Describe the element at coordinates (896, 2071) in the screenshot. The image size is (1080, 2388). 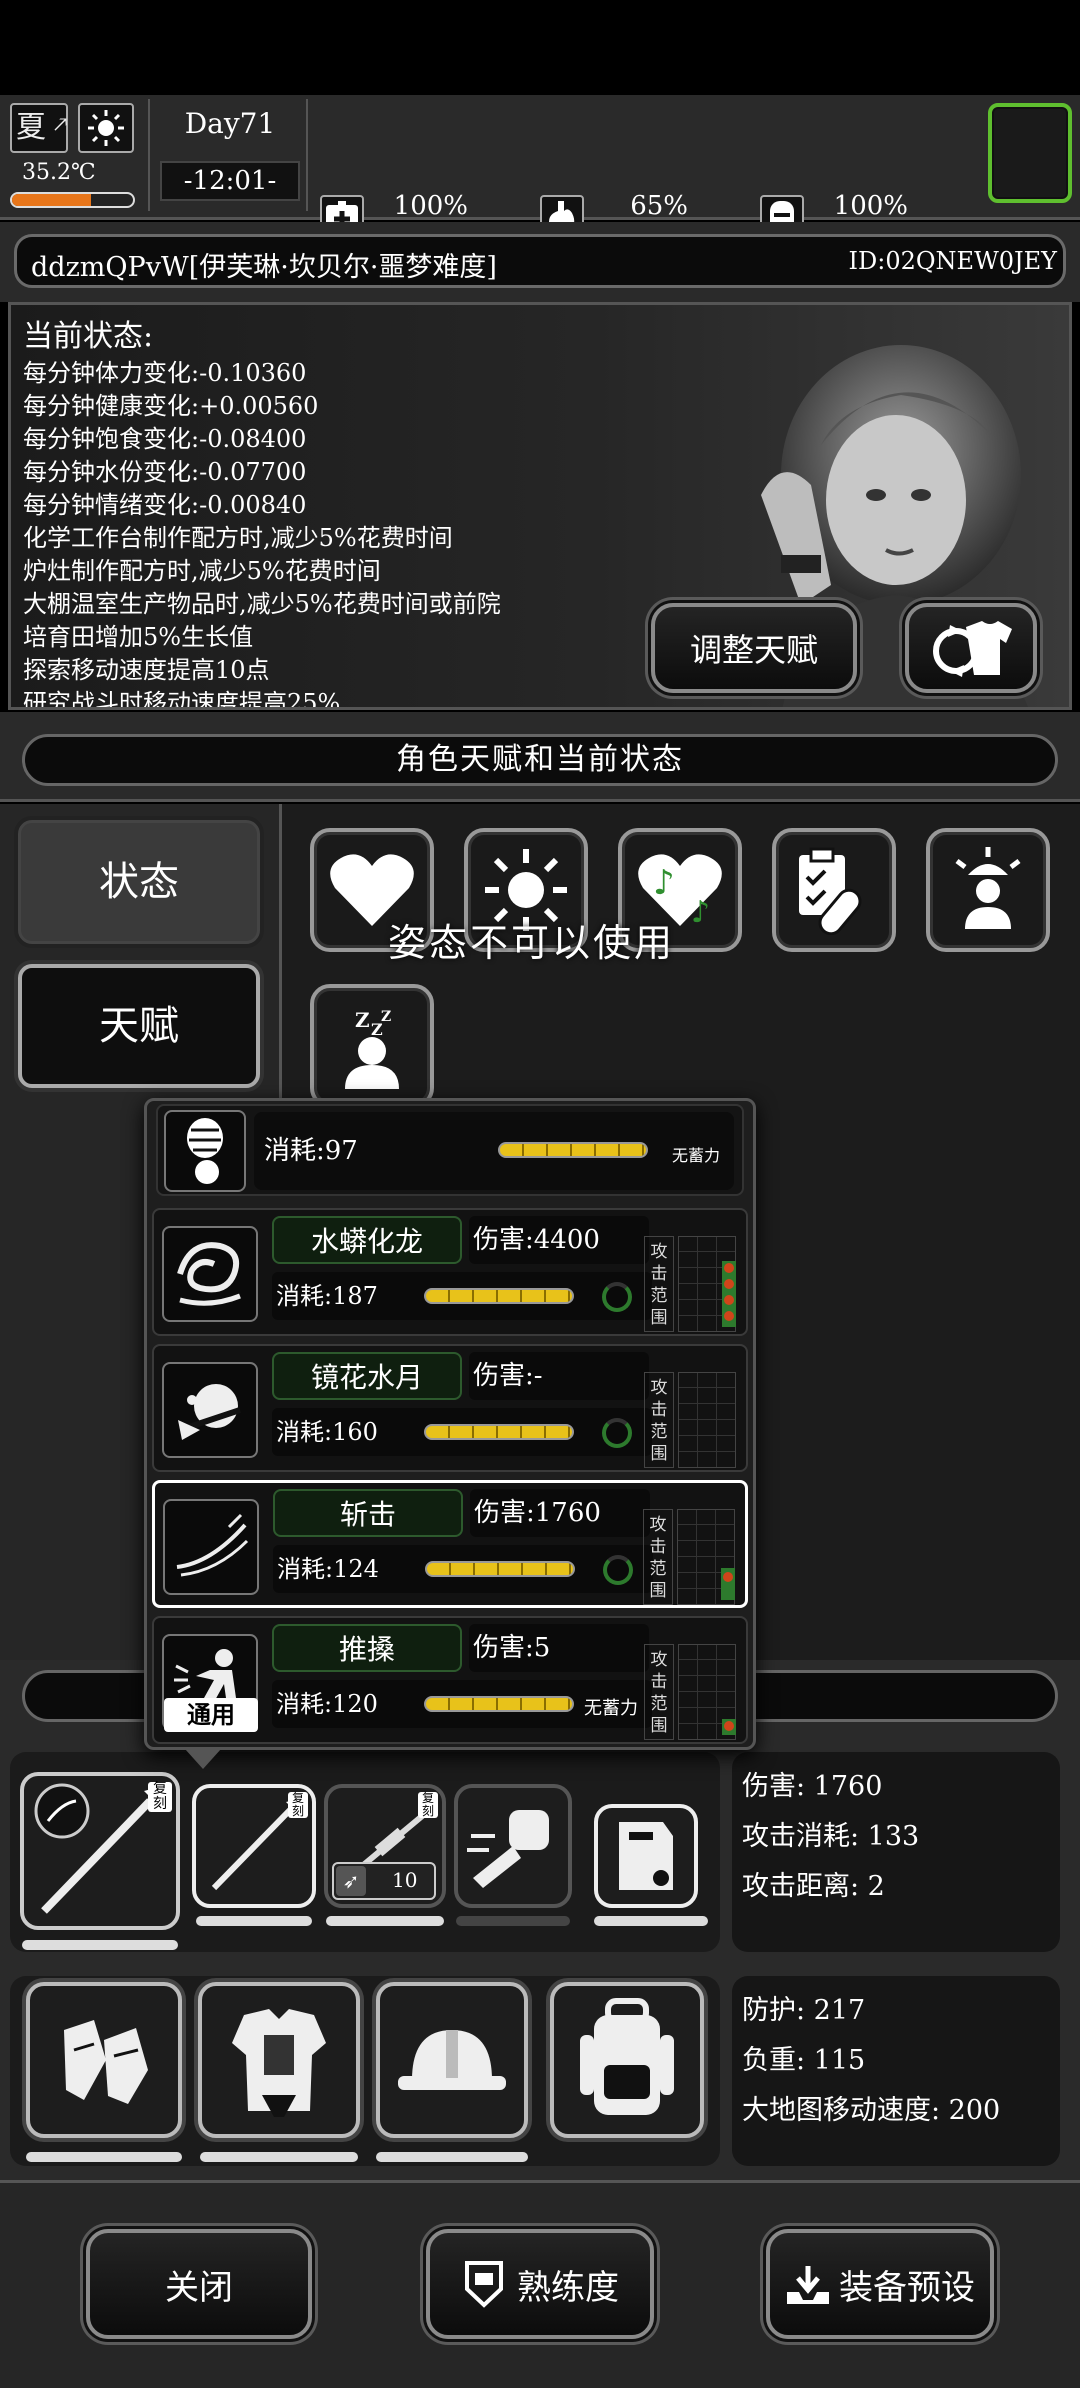
I see `armor-stats-panel: 防护: 217 负重: 115 大地图移动速度: 200` at that location.